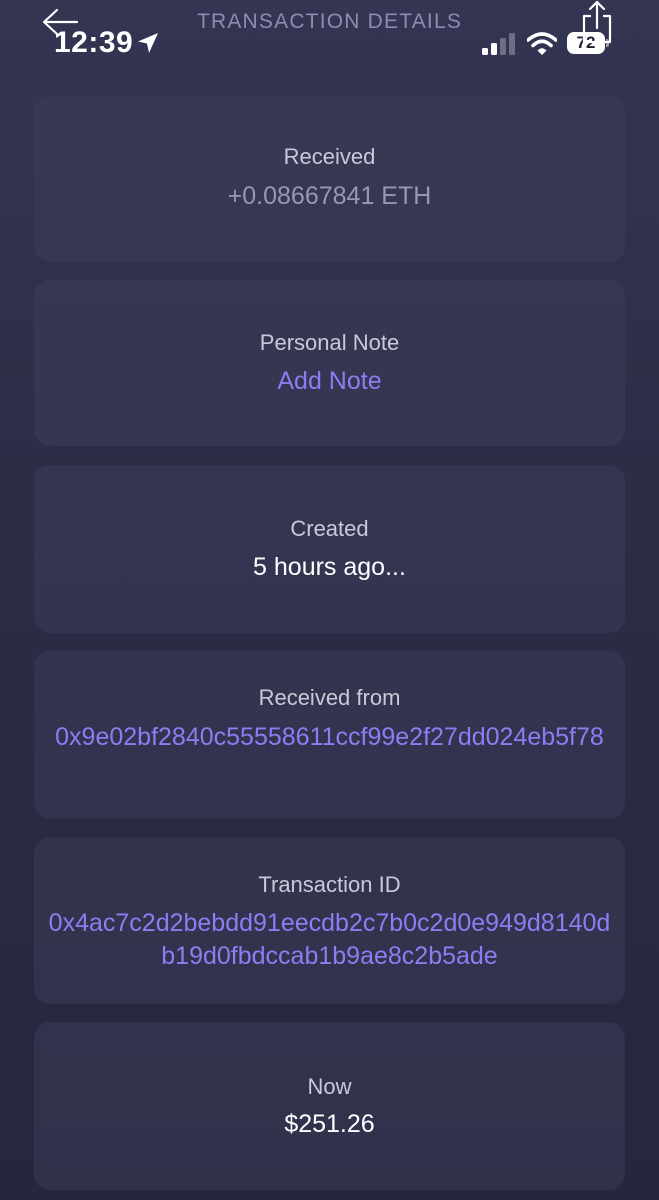 This screenshot has width=659, height=1200. What do you see at coordinates (329, 196) in the screenshot?
I see `received-amount-value: +0.08667841 ETH` at bounding box center [329, 196].